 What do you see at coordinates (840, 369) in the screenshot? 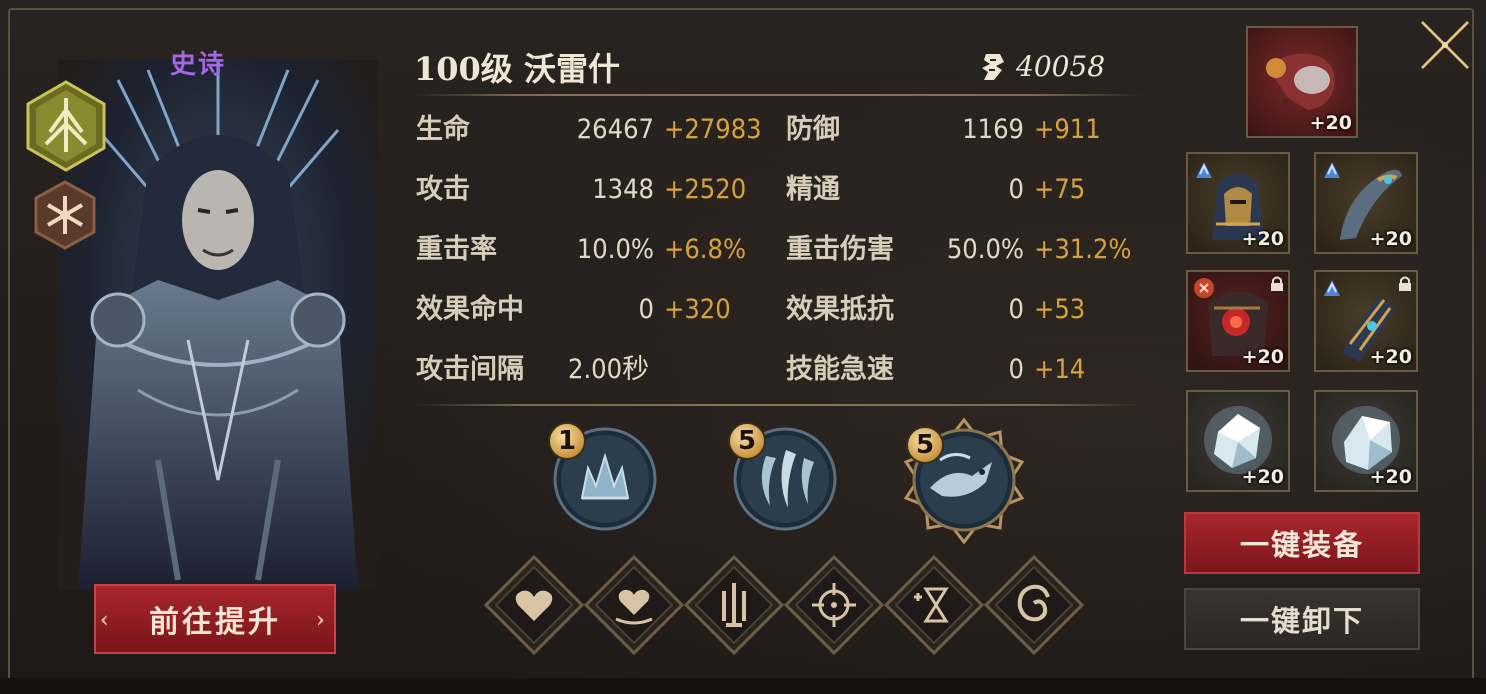
I see `stat-label: 技能急速` at bounding box center [840, 369].